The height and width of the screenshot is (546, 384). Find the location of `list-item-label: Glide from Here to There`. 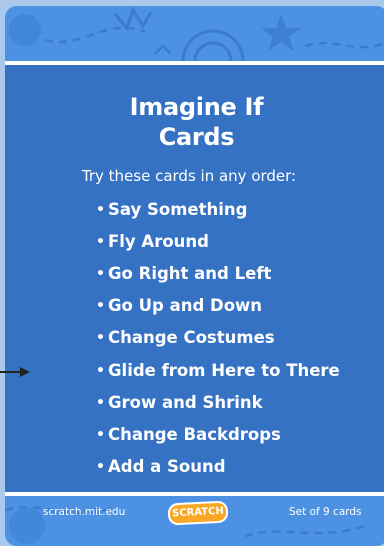

list-item-label: Glide from Here to There is located at coordinates (224, 370).